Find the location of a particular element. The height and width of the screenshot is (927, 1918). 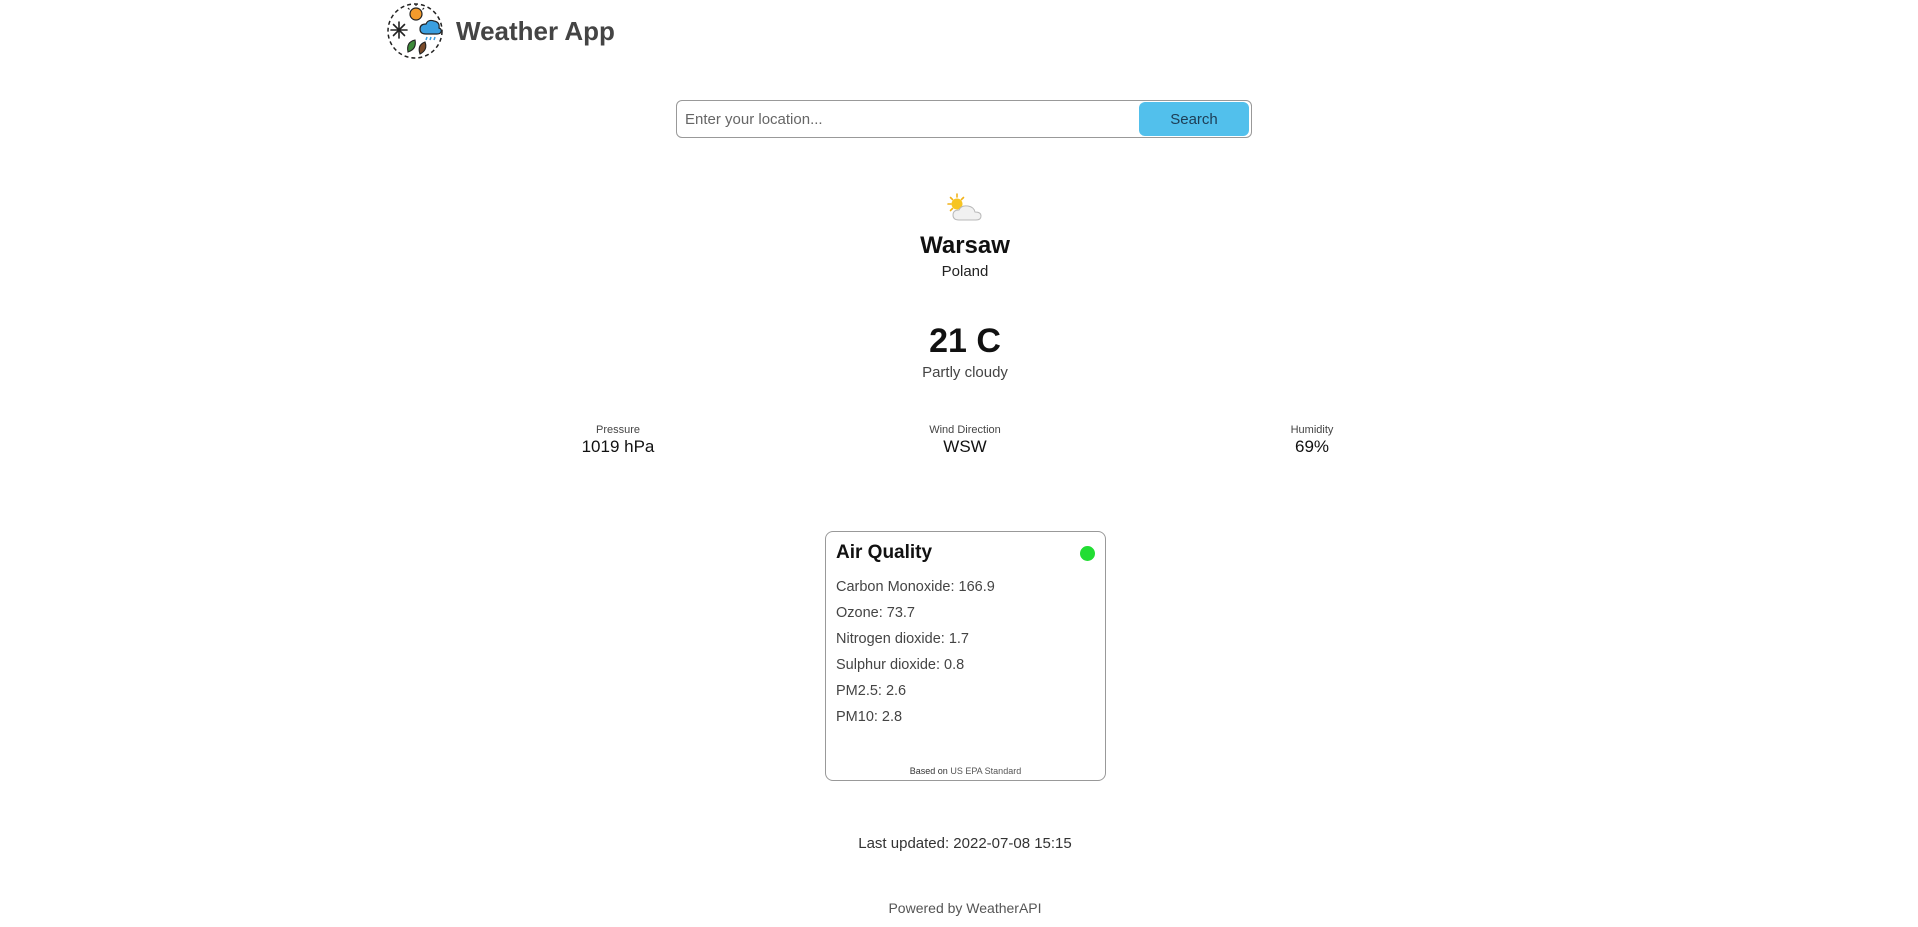

air-quality-status-indicator is located at coordinates (1087, 553).